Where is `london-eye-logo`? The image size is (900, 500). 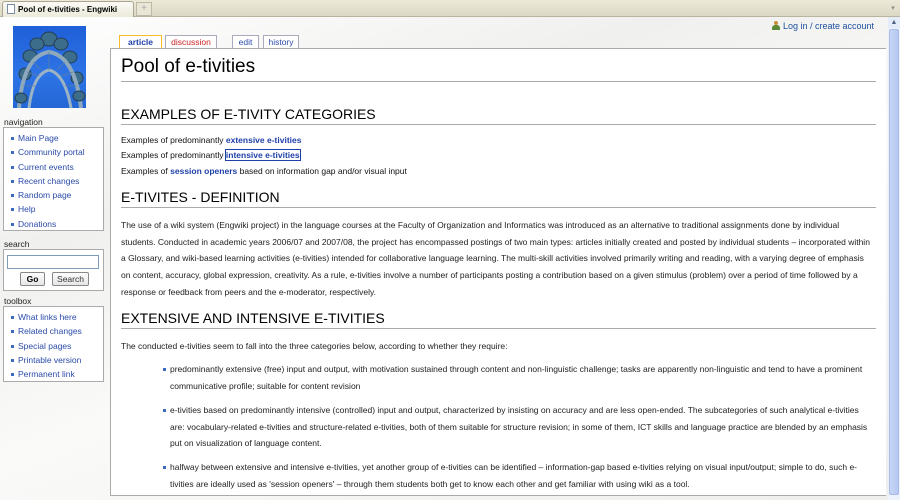 london-eye-logo is located at coordinates (49, 67).